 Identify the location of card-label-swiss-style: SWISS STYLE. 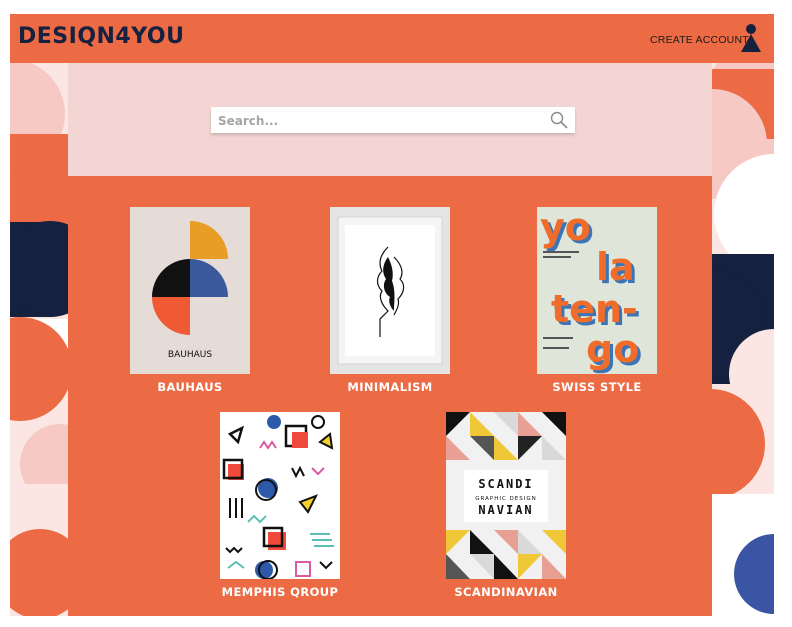
(597, 387).